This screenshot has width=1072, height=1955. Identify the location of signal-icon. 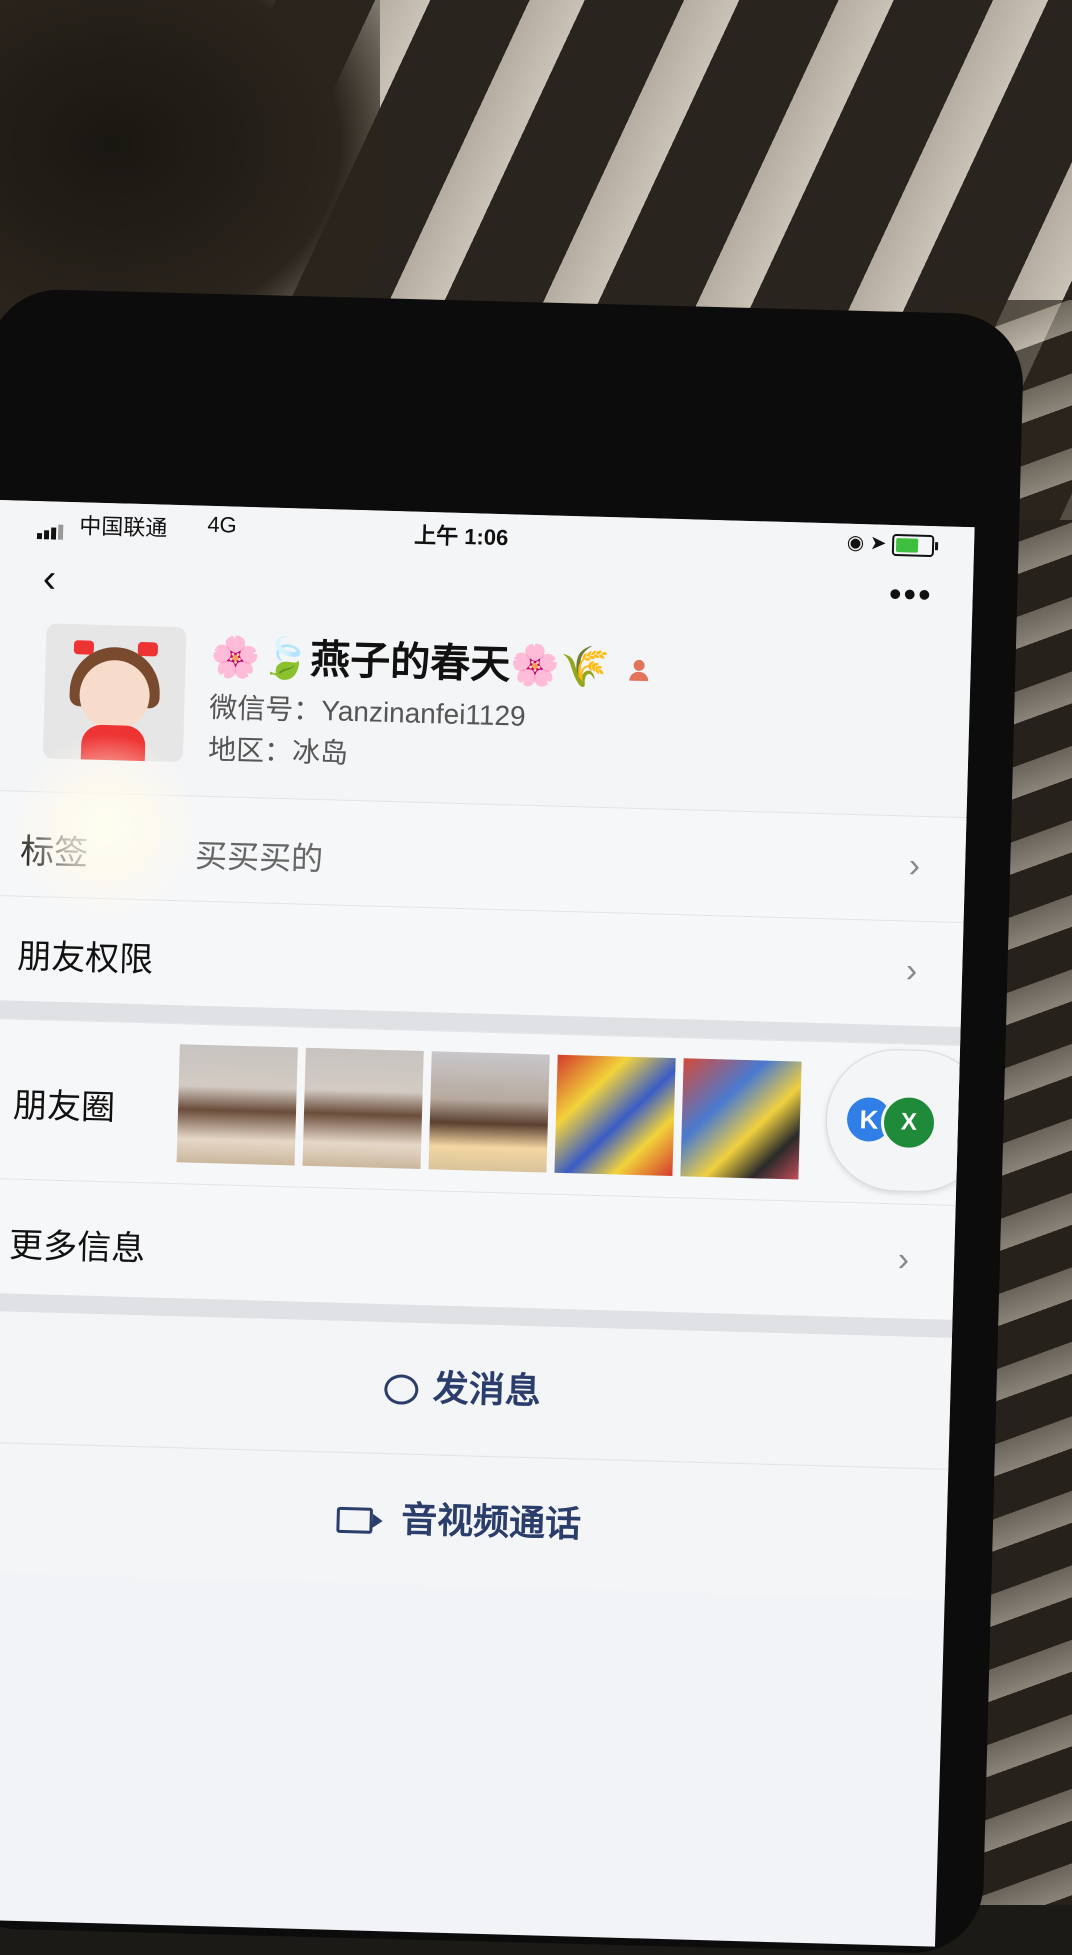
(51, 526).